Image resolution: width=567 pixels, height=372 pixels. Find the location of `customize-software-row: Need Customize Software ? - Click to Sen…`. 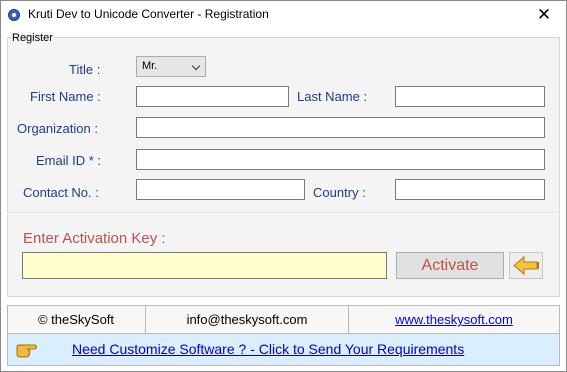

customize-software-row: Need Customize Software ? - Click to Sen… is located at coordinates (283, 350).